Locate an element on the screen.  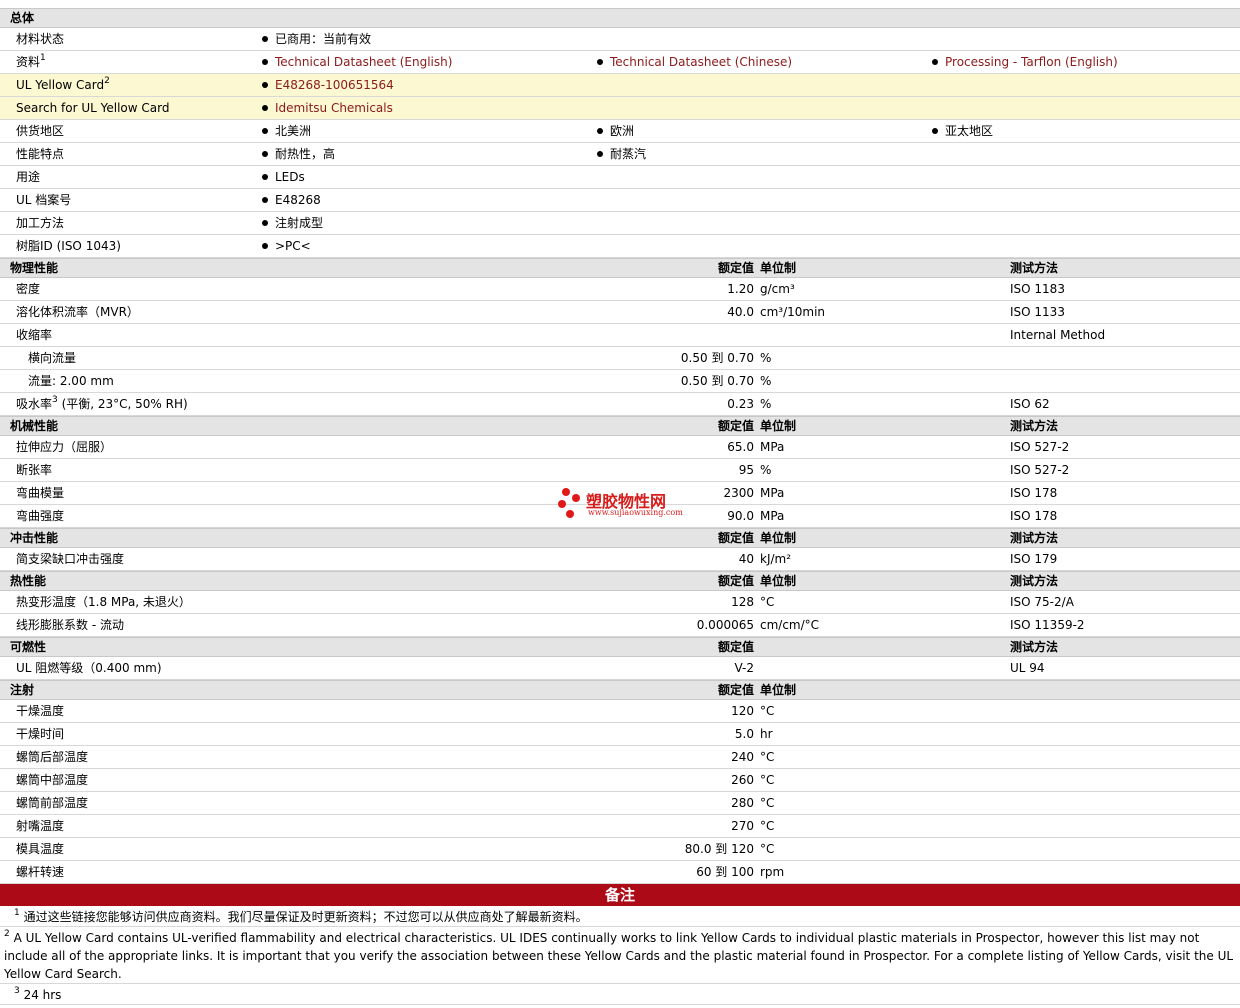
bullet-item: 耐热性，高 is located at coordinates (298, 154).